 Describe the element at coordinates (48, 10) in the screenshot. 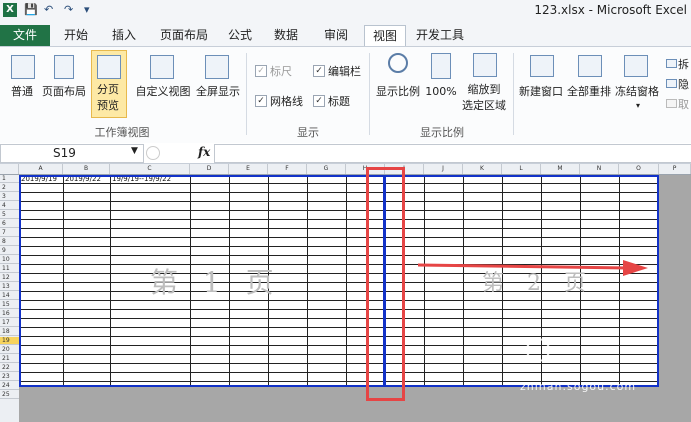

I see `undo-icon: ↶` at that location.